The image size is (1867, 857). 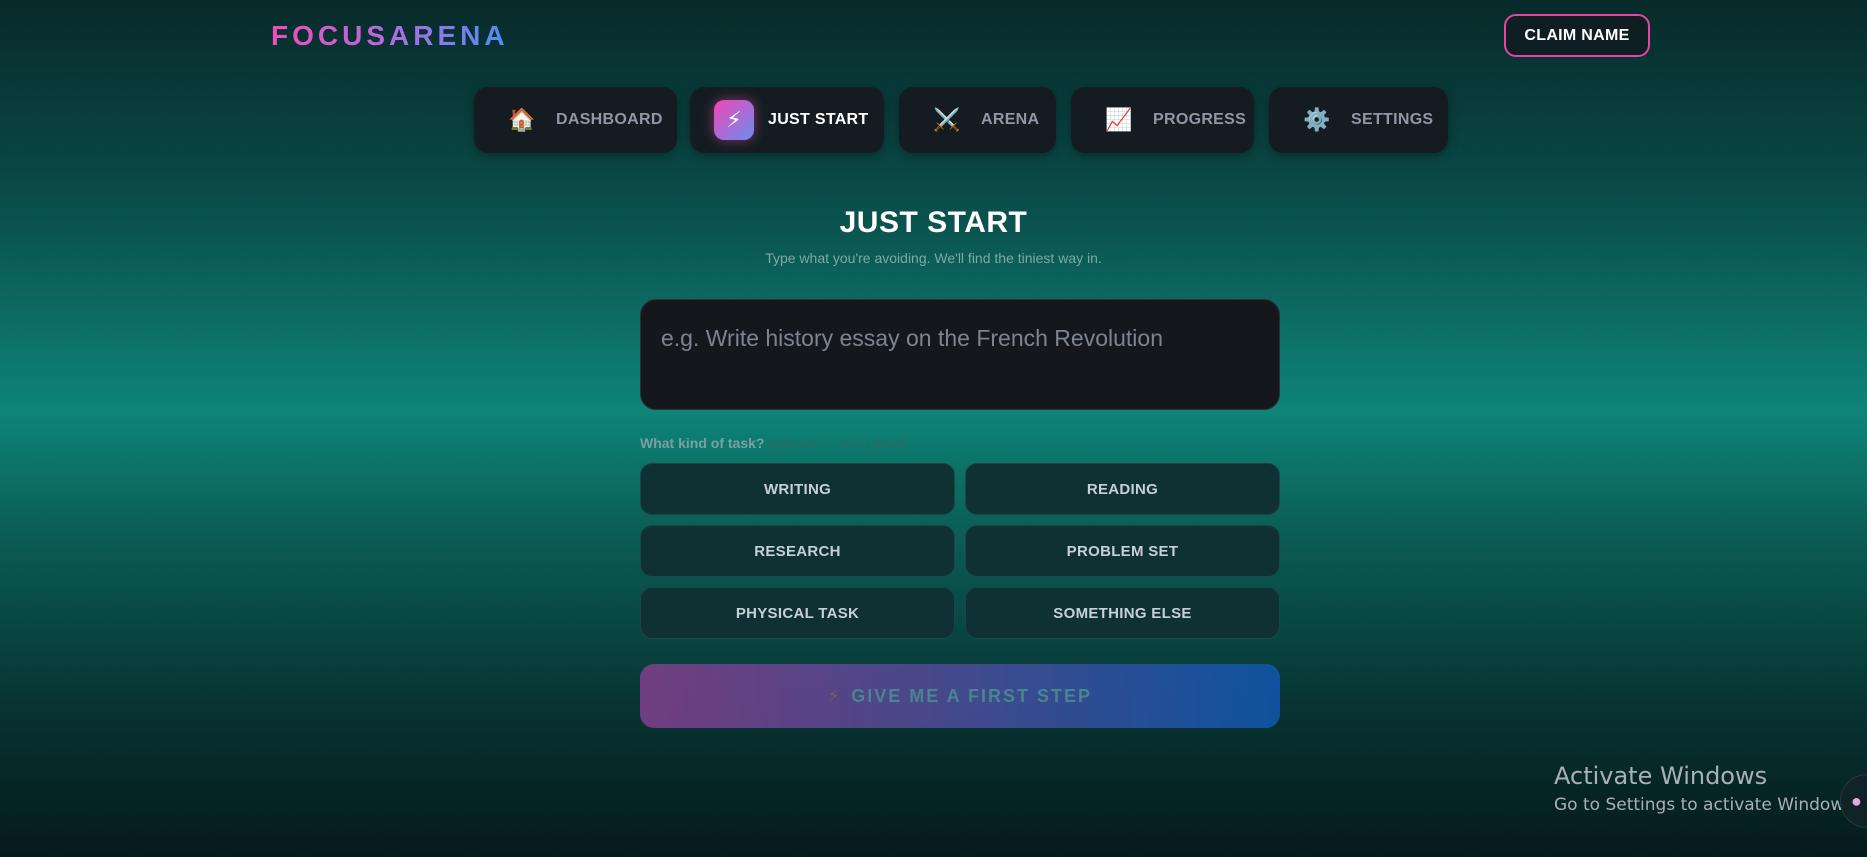 What do you see at coordinates (1010, 119) in the screenshot?
I see `nav-arena-label: ARENA` at bounding box center [1010, 119].